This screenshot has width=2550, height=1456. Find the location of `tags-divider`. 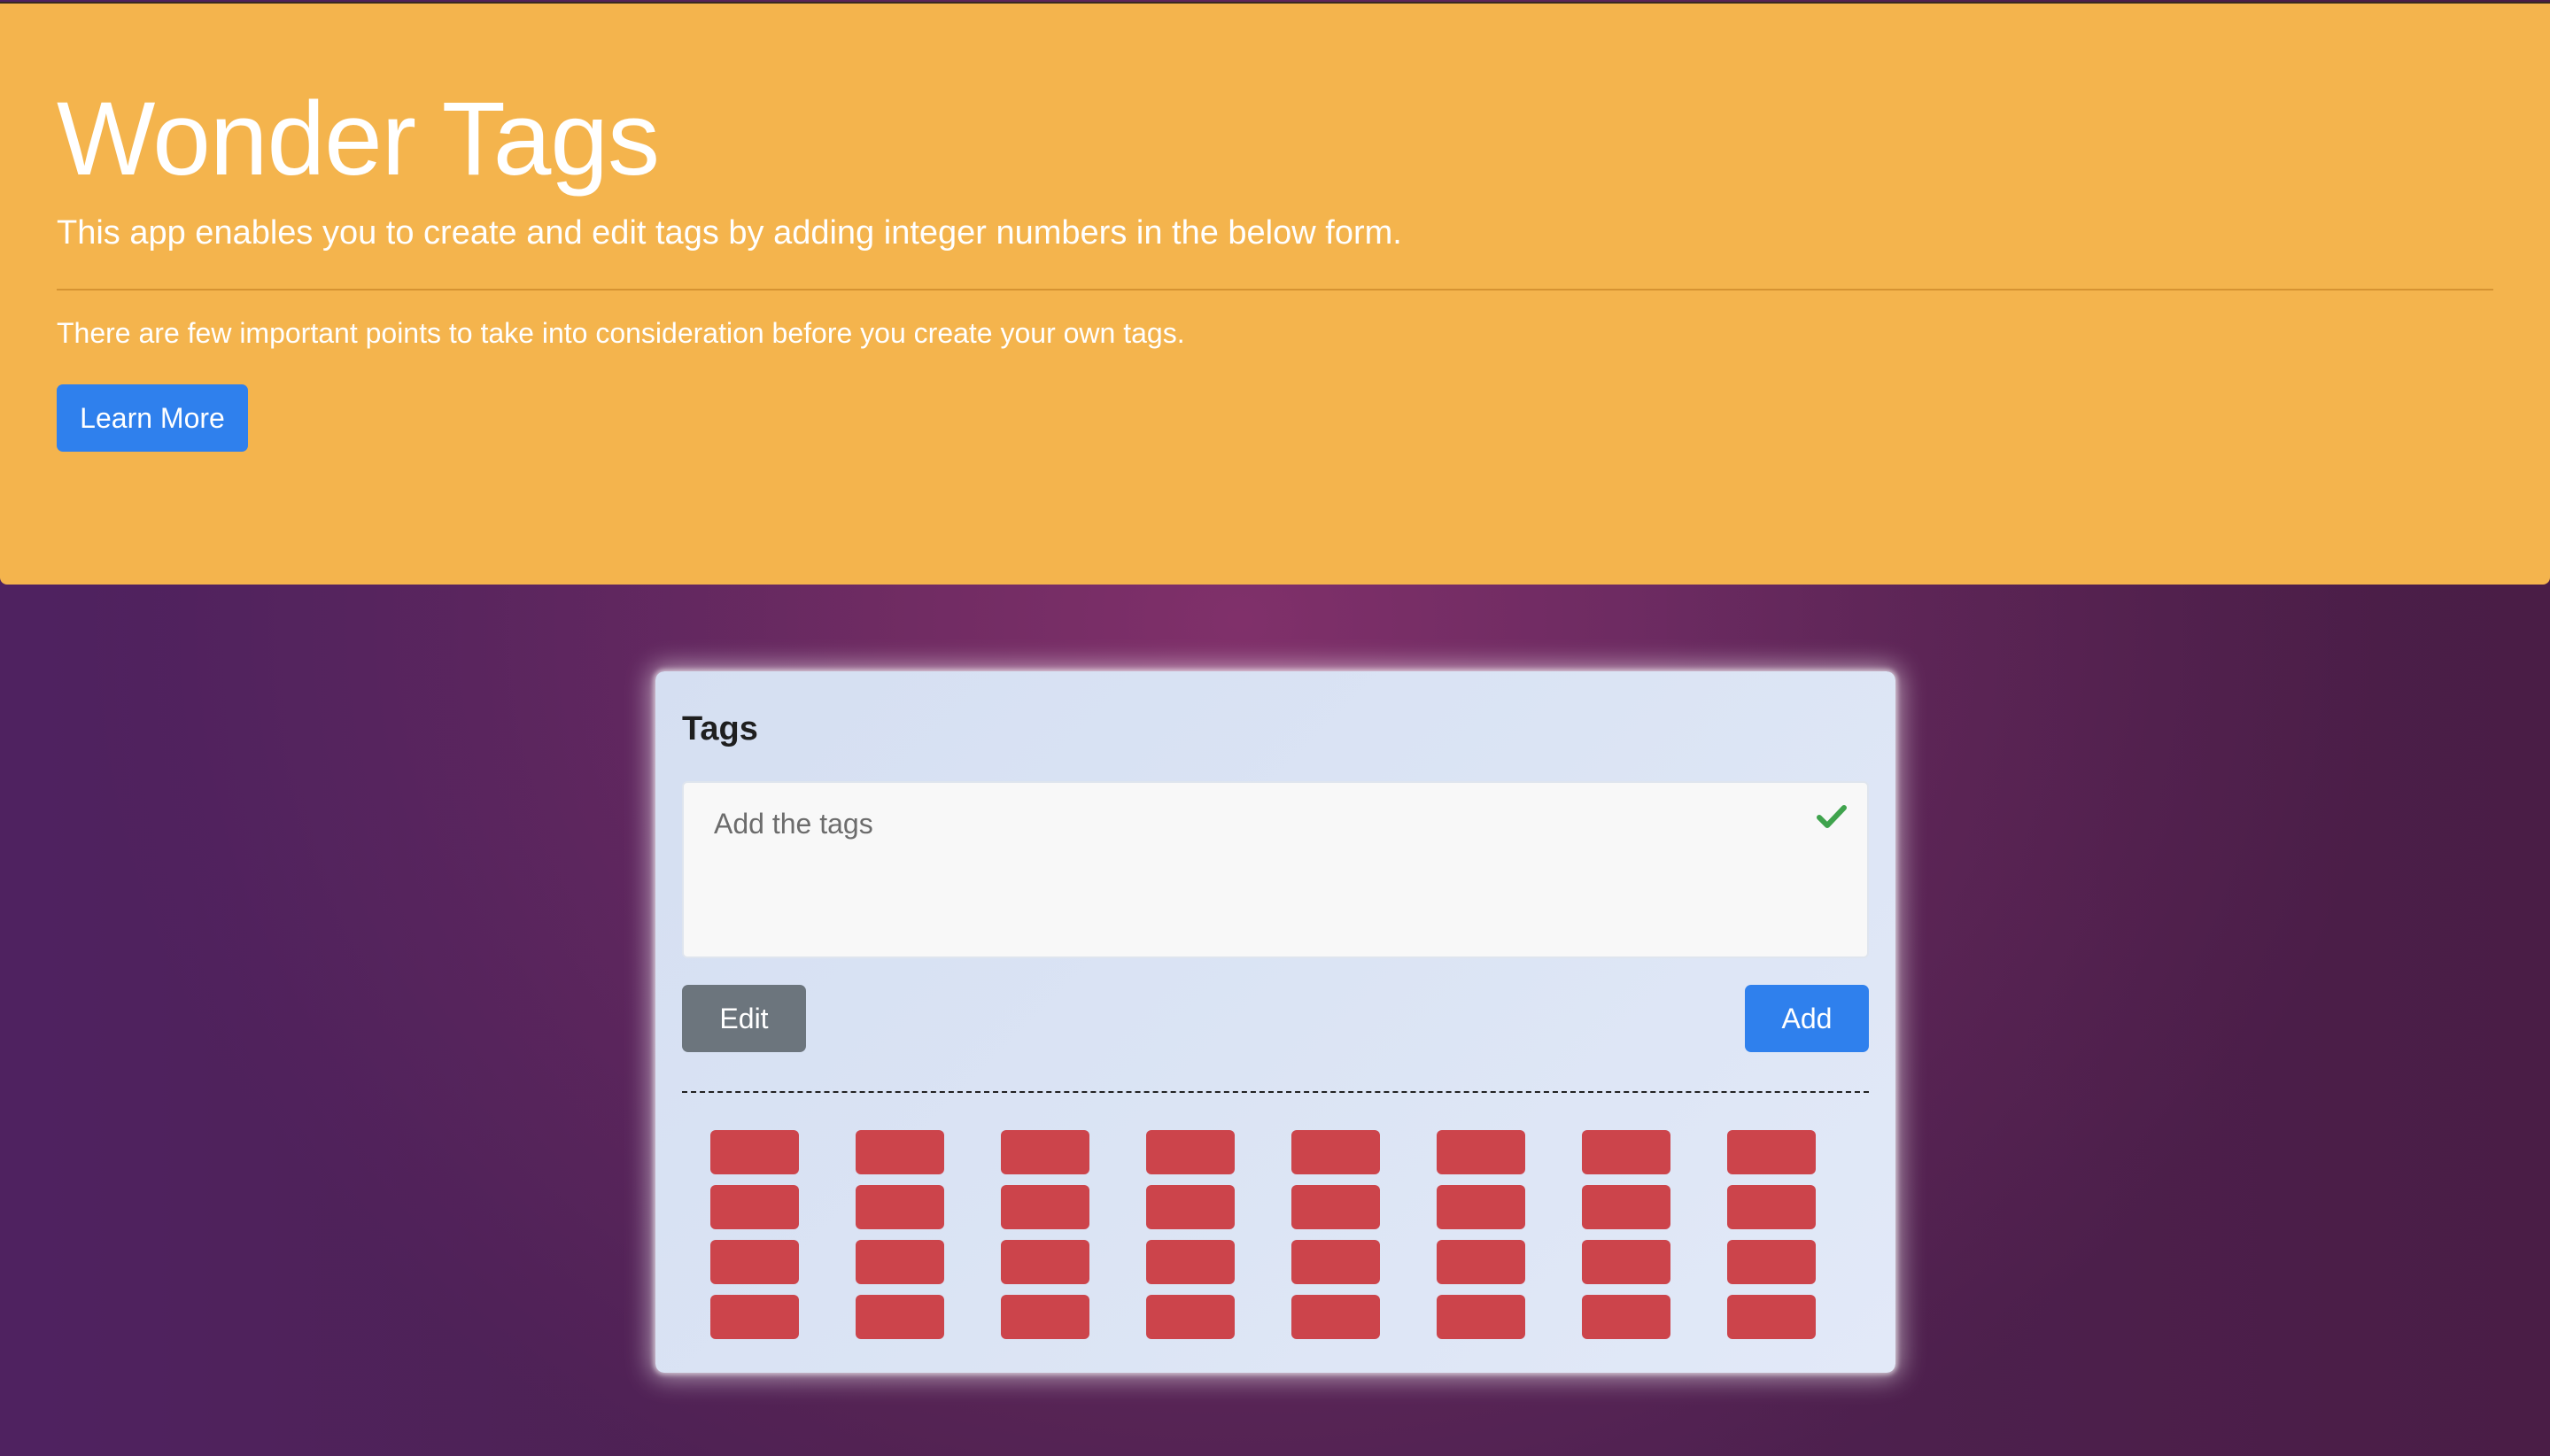

tags-divider is located at coordinates (1275, 1092).